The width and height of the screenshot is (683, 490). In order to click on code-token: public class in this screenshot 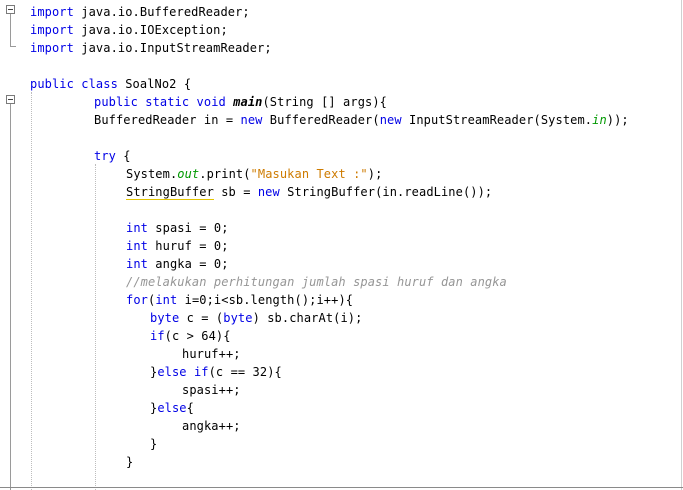, I will do `click(74, 84)`.